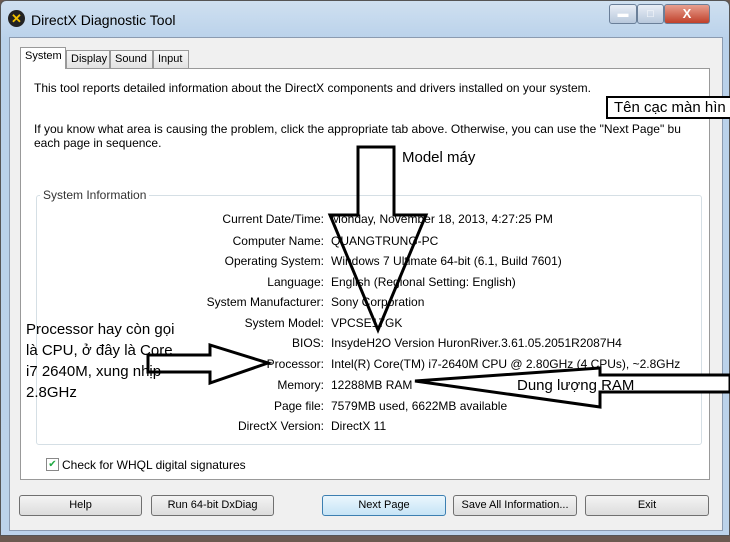 Image resolution: width=730 pixels, height=542 pixels. What do you see at coordinates (100, 329) in the screenshot?
I see `processor-annotation-1: Processor hay còn gọi` at bounding box center [100, 329].